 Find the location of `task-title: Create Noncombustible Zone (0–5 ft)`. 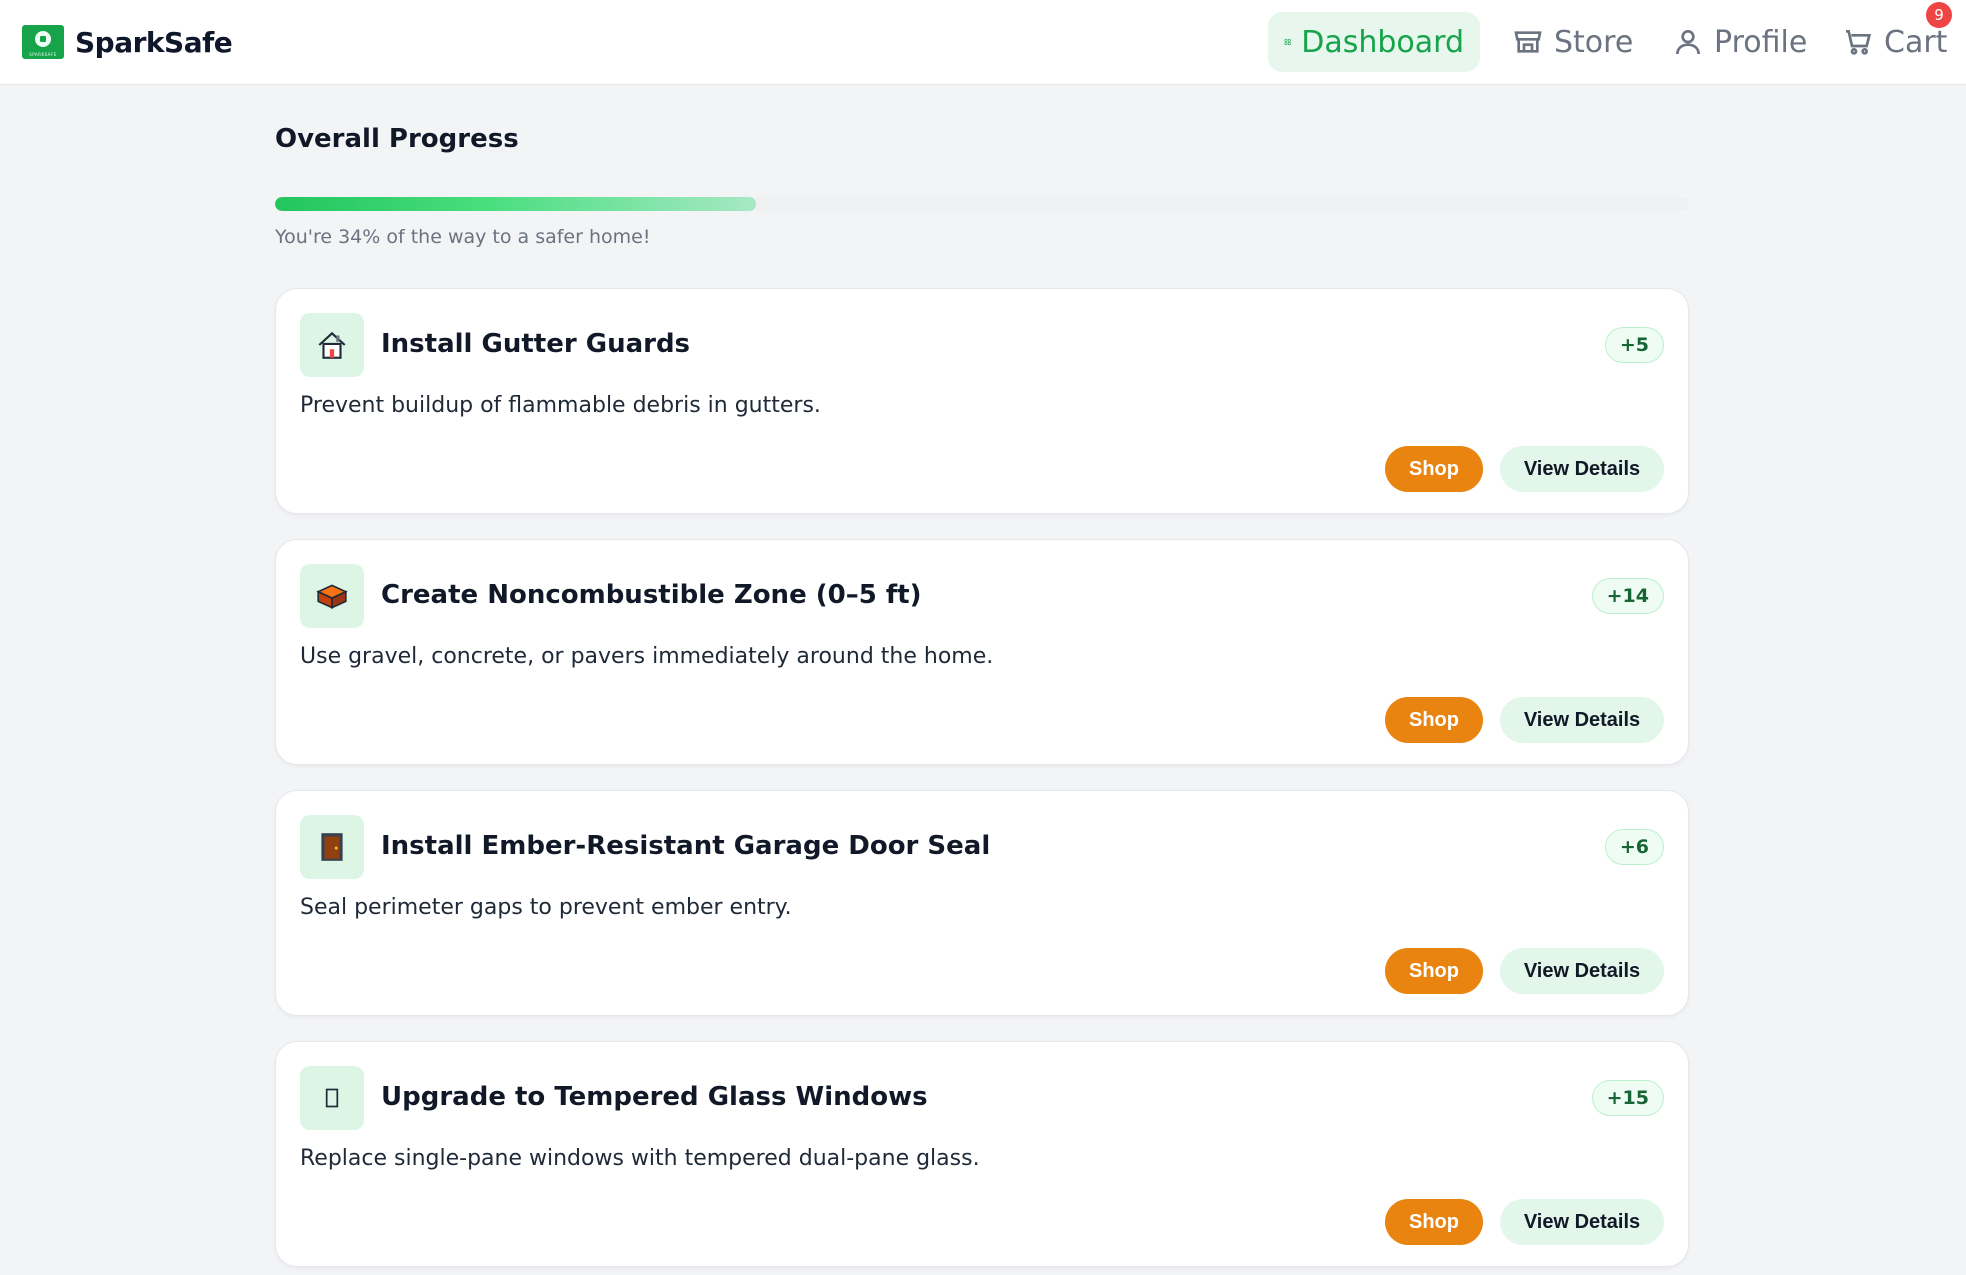

task-title: Create Noncombustible Zone (0–5 ft) is located at coordinates (651, 595).